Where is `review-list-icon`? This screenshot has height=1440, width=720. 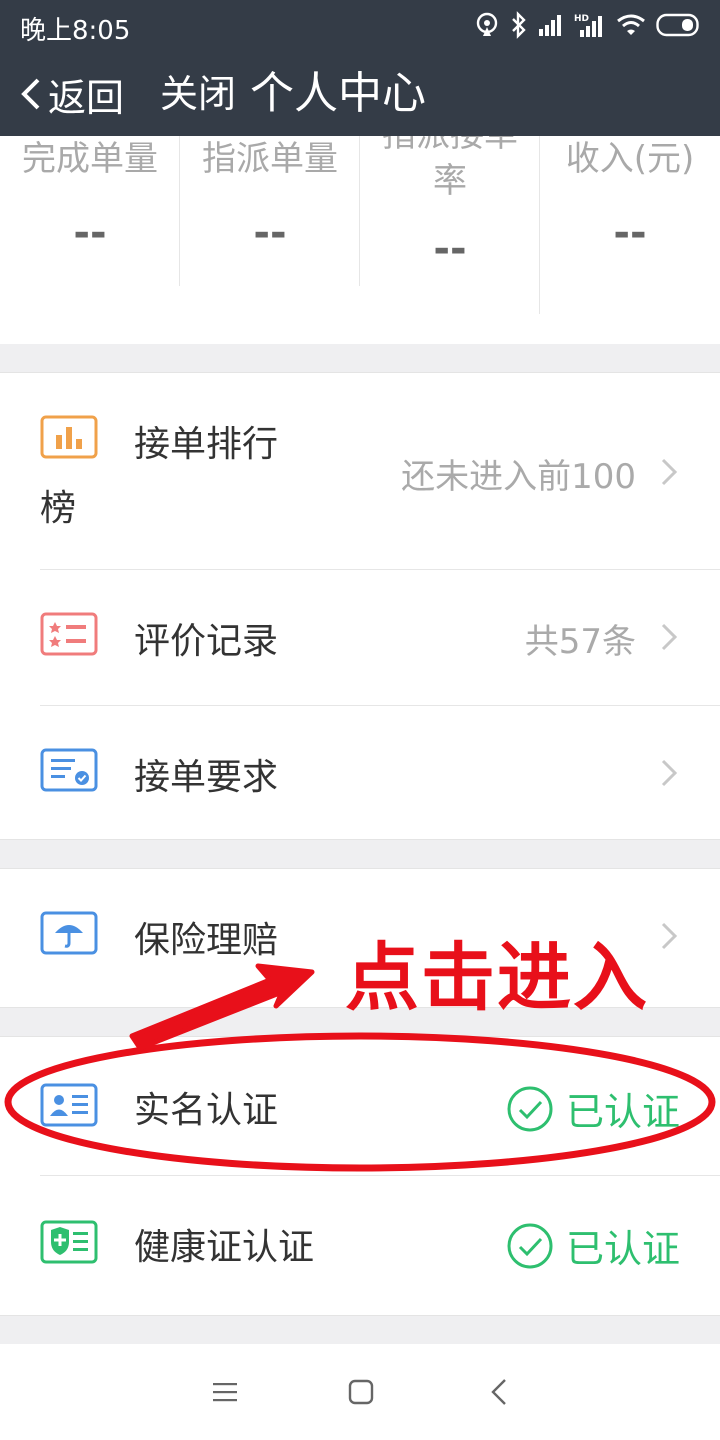 review-list-icon is located at coordinates (69, 634).